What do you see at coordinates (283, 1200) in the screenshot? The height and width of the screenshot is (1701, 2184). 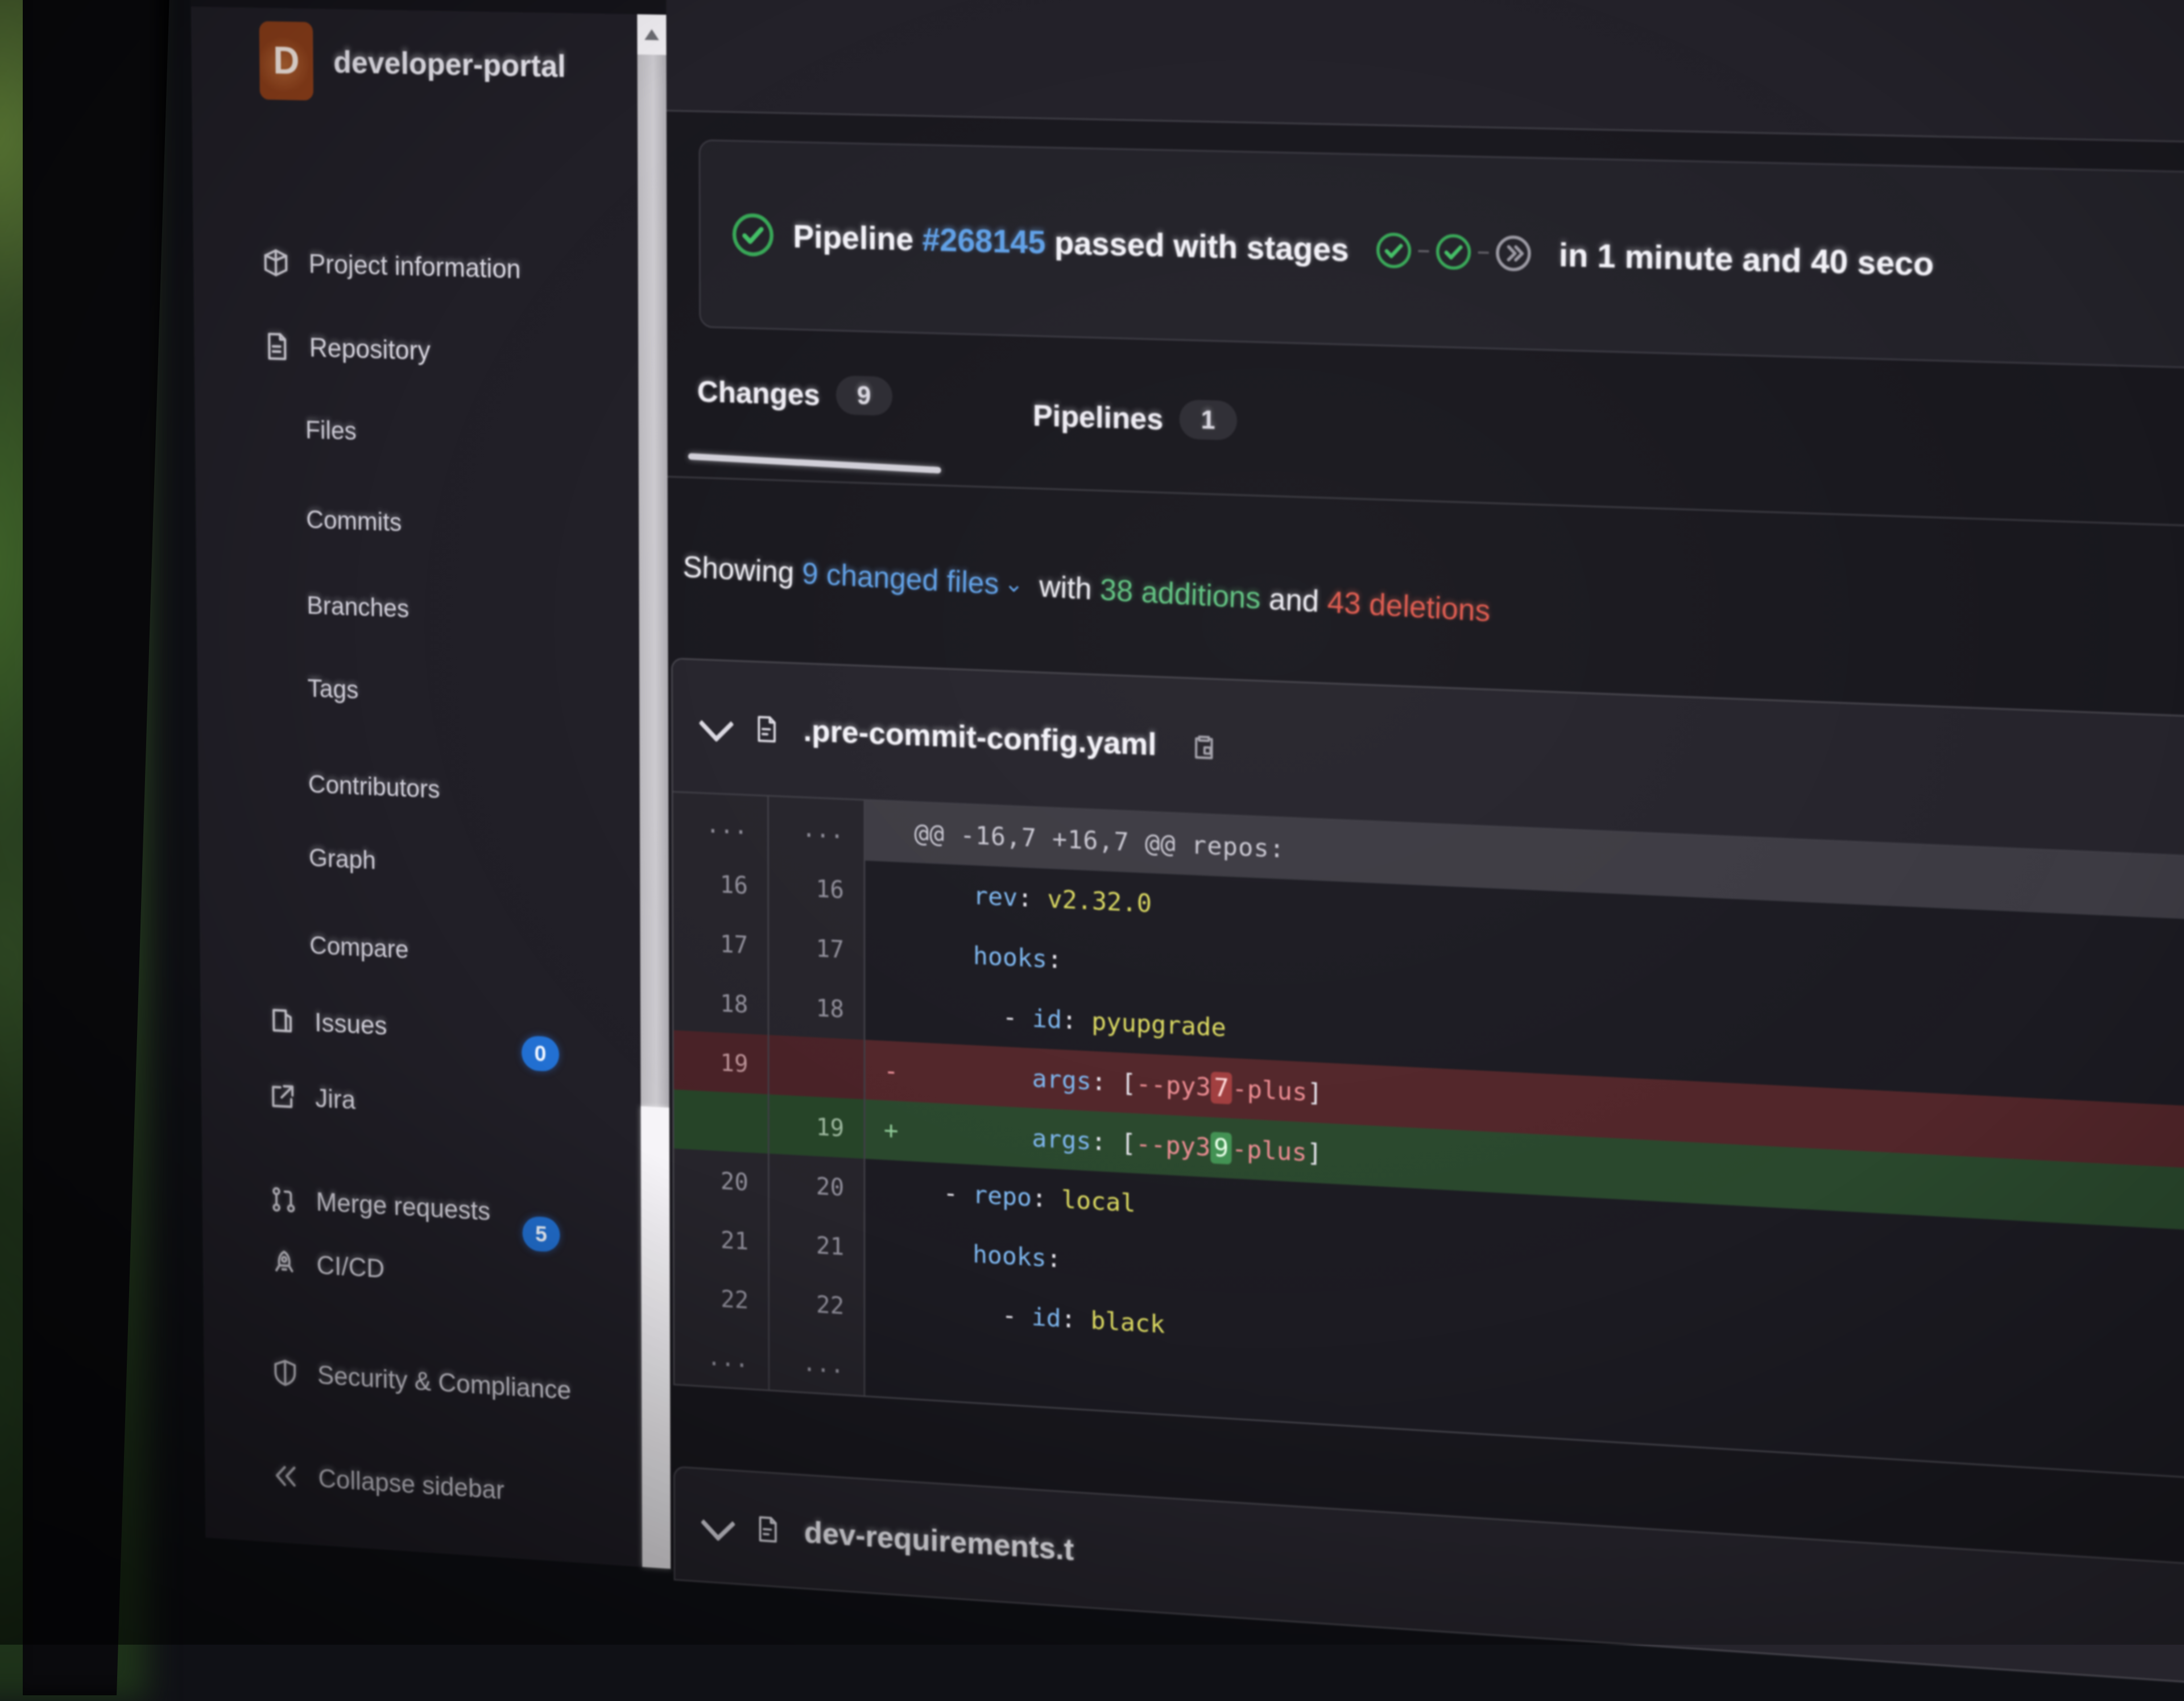 I see `merge-request-icon` at bounding box center [283, 1200].